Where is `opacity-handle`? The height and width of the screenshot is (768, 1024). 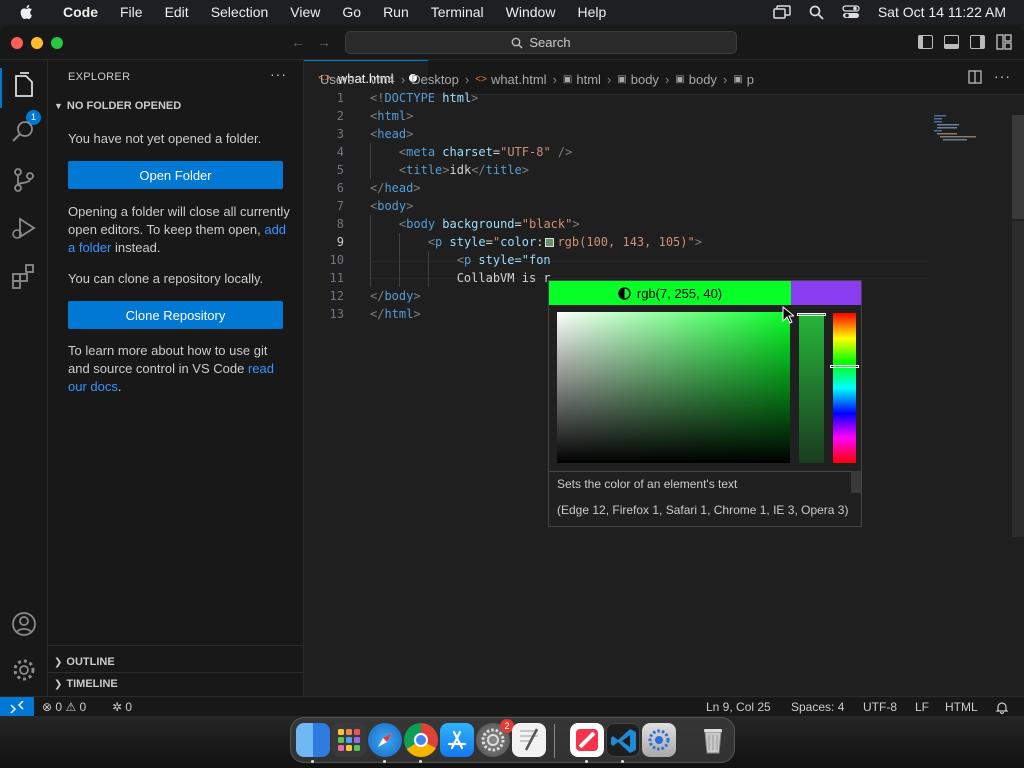 opacity-handle is located at coordinates (811, 314).